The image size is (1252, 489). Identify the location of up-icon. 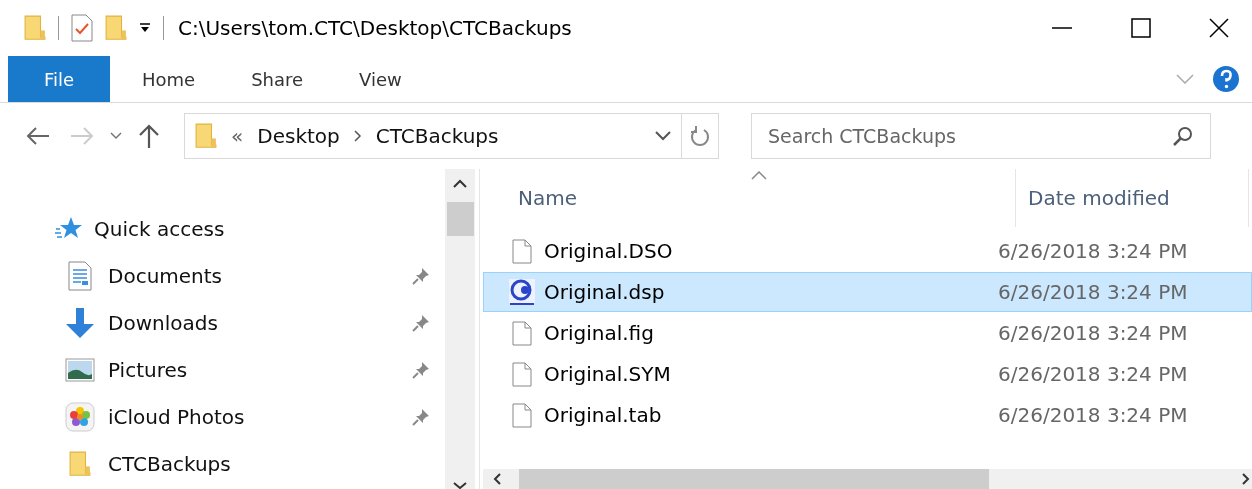
(149, 136).